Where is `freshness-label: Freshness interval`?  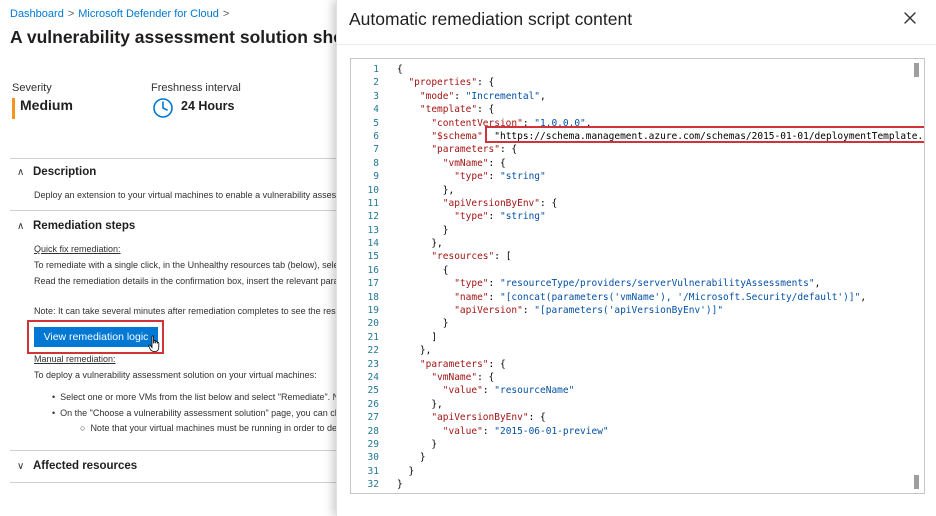
freshness-label: Freshness interval is located at coordinates (196, 88).